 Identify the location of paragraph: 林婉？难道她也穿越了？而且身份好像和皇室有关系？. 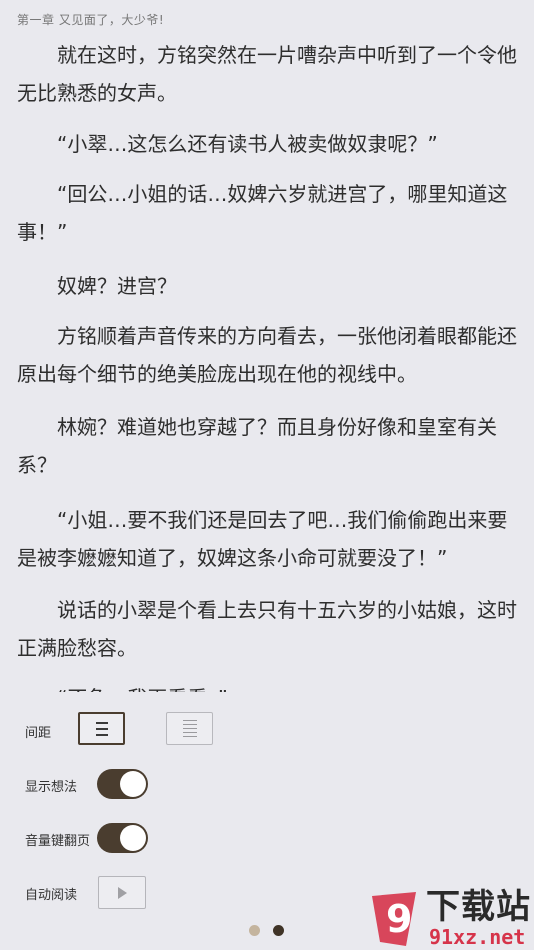
(257, 446).